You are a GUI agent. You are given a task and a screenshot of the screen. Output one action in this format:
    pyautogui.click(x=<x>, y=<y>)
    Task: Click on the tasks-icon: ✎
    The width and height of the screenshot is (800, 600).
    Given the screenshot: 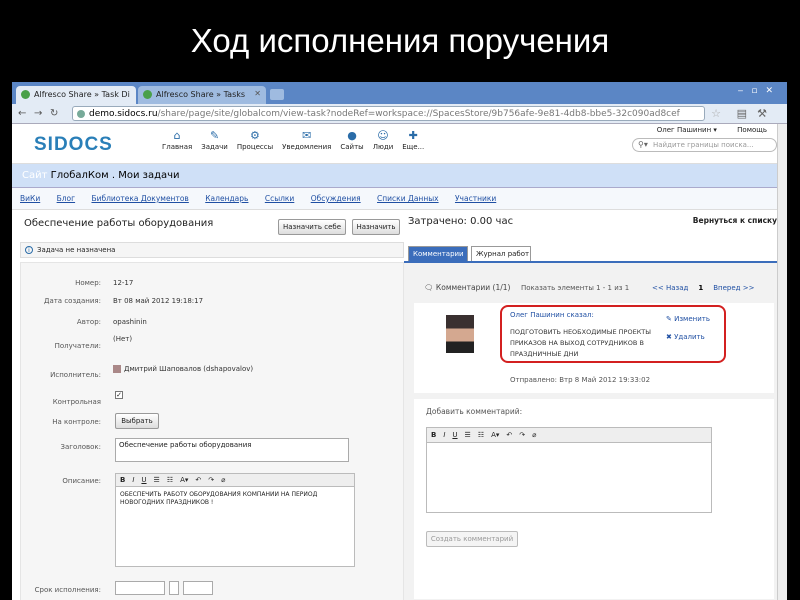 What is the action you would take?
    pyautogui.click(x=214, y=135)
    